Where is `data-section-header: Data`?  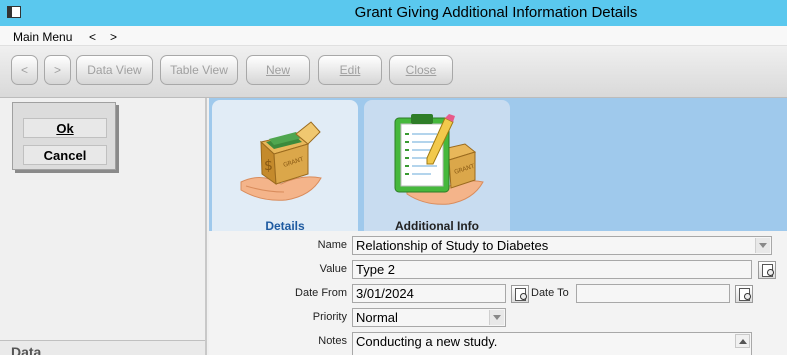
data-section-header: Data is located at coordinates (102, 347).